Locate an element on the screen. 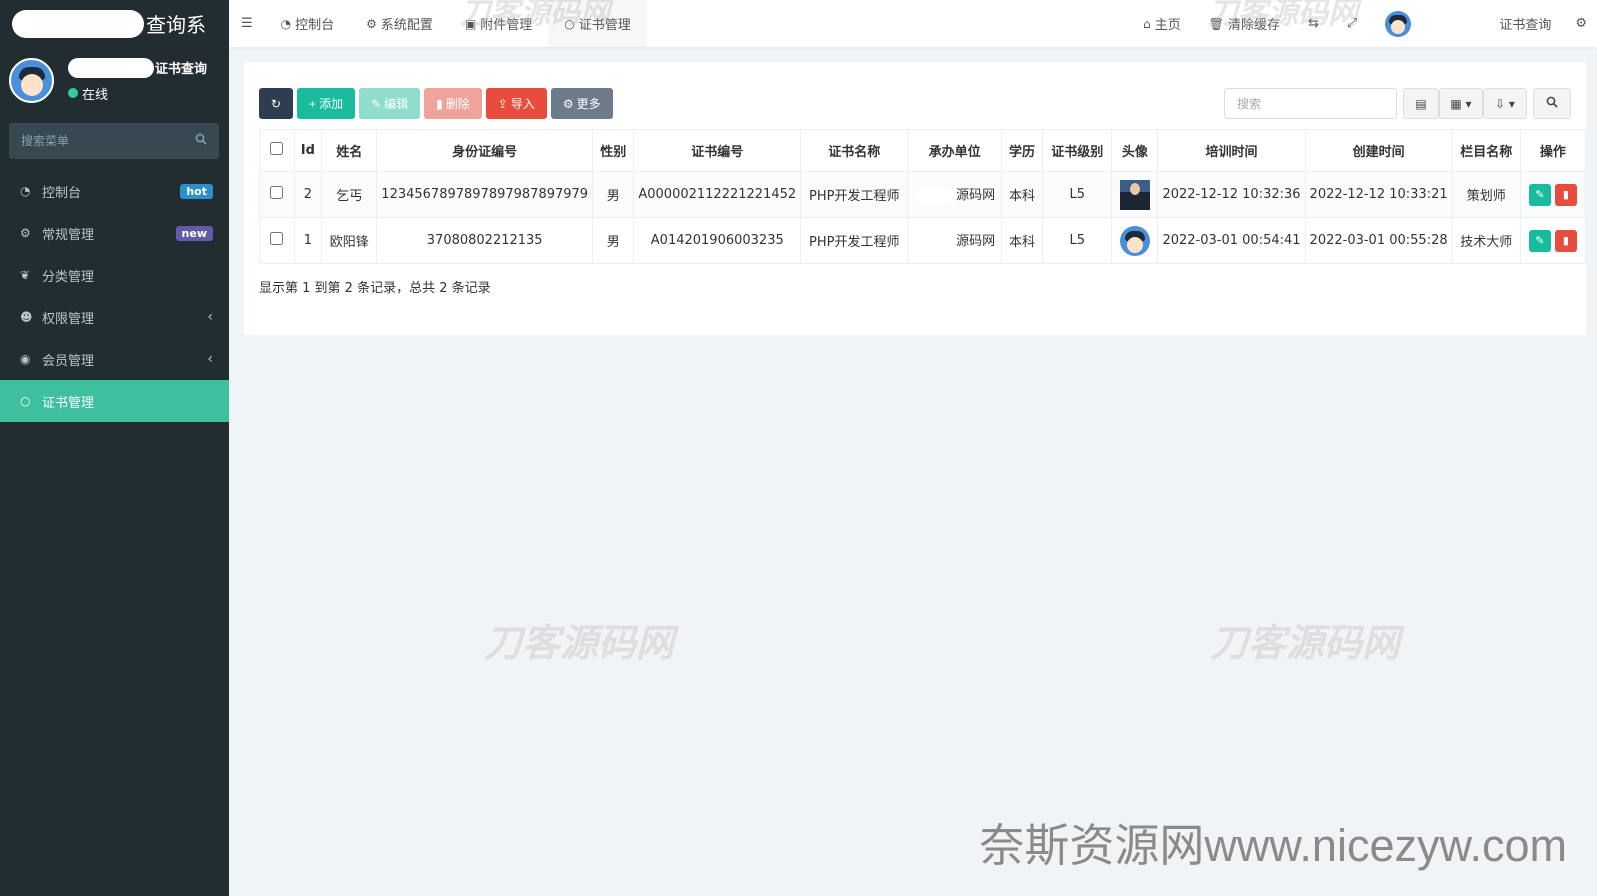 This screenshot has height=896, width=1597. menu-toggle: ☰ is located at coordinates (247, 23).